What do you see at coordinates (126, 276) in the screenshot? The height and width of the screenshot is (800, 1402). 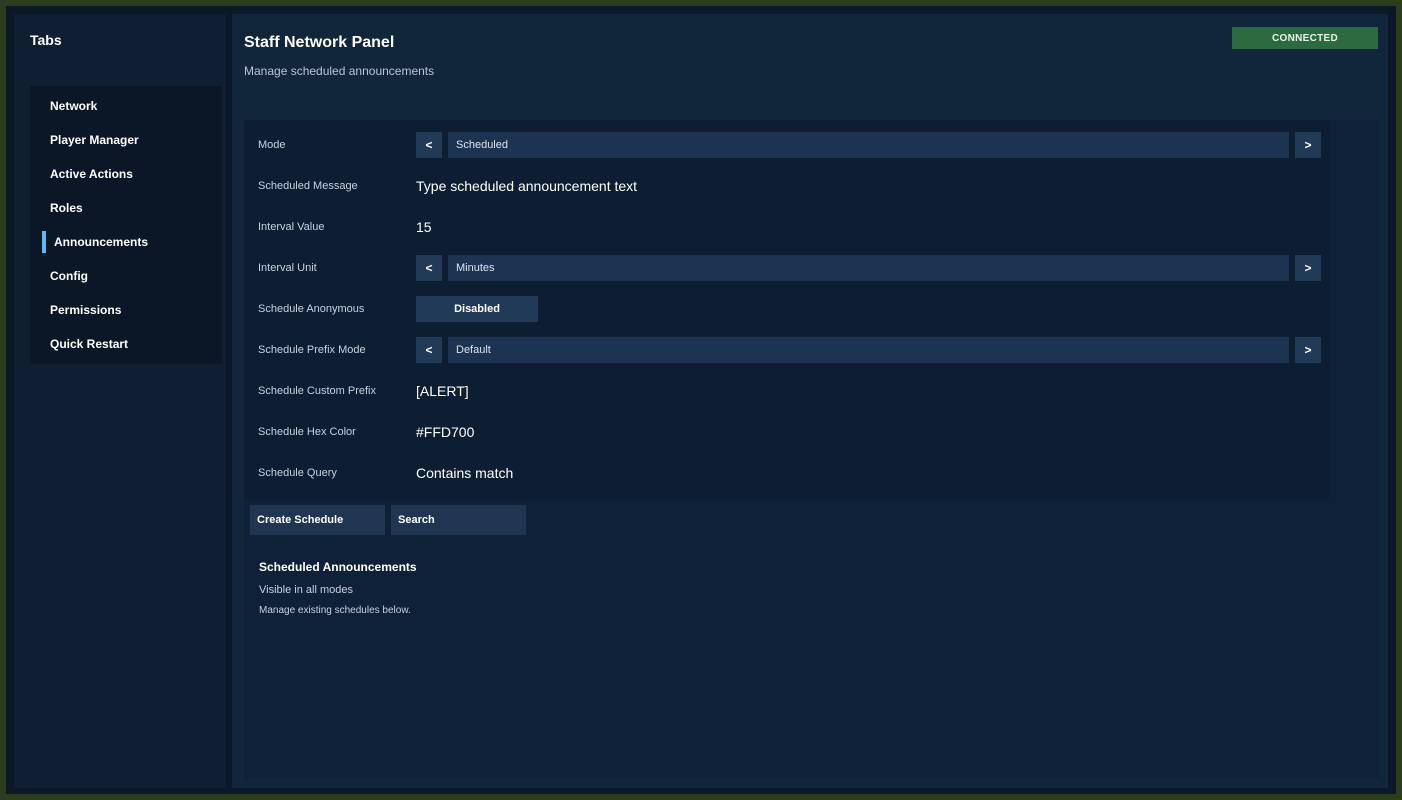 I see `tab-config: Config` at bounding box center [126, 276].